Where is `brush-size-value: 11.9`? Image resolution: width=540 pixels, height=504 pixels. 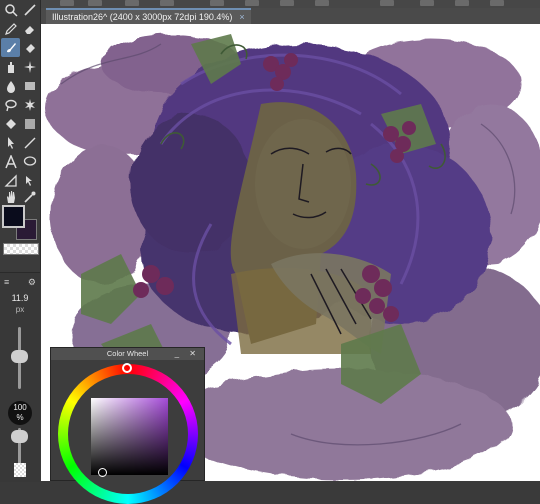 brush-size-value: 11.9 is located at coordinates (20, 298).